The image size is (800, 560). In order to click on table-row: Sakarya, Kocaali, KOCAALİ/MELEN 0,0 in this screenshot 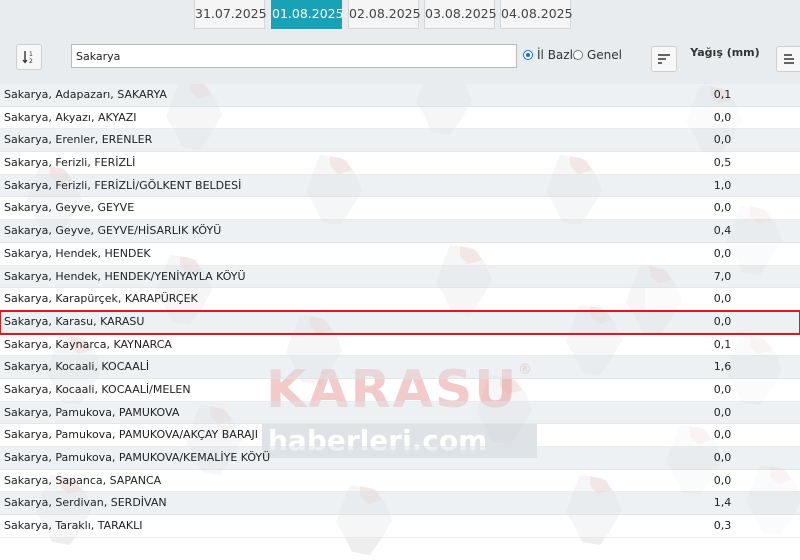, I will do `click(400, 390)`.